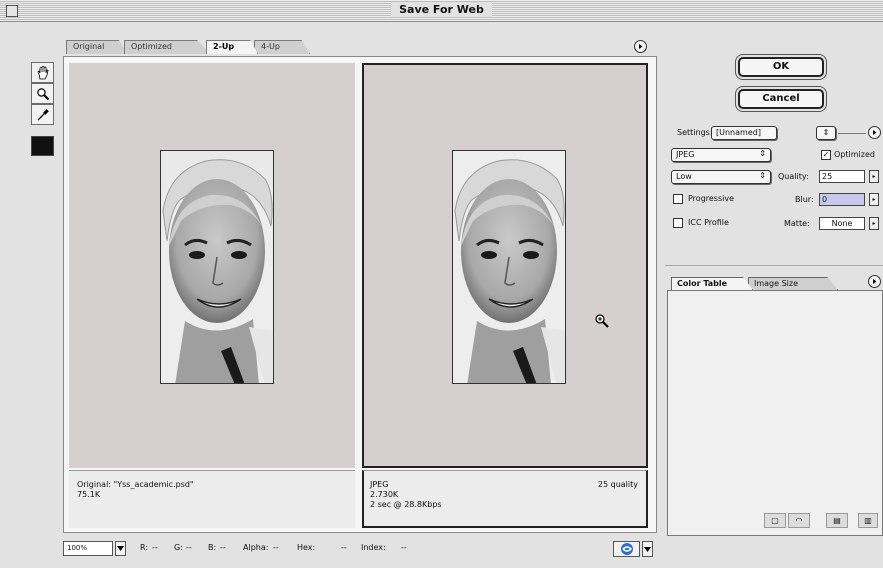  Describe the element at coordinates (223, 547) in the screenshot. I see `readout-b-value: --` at that location.